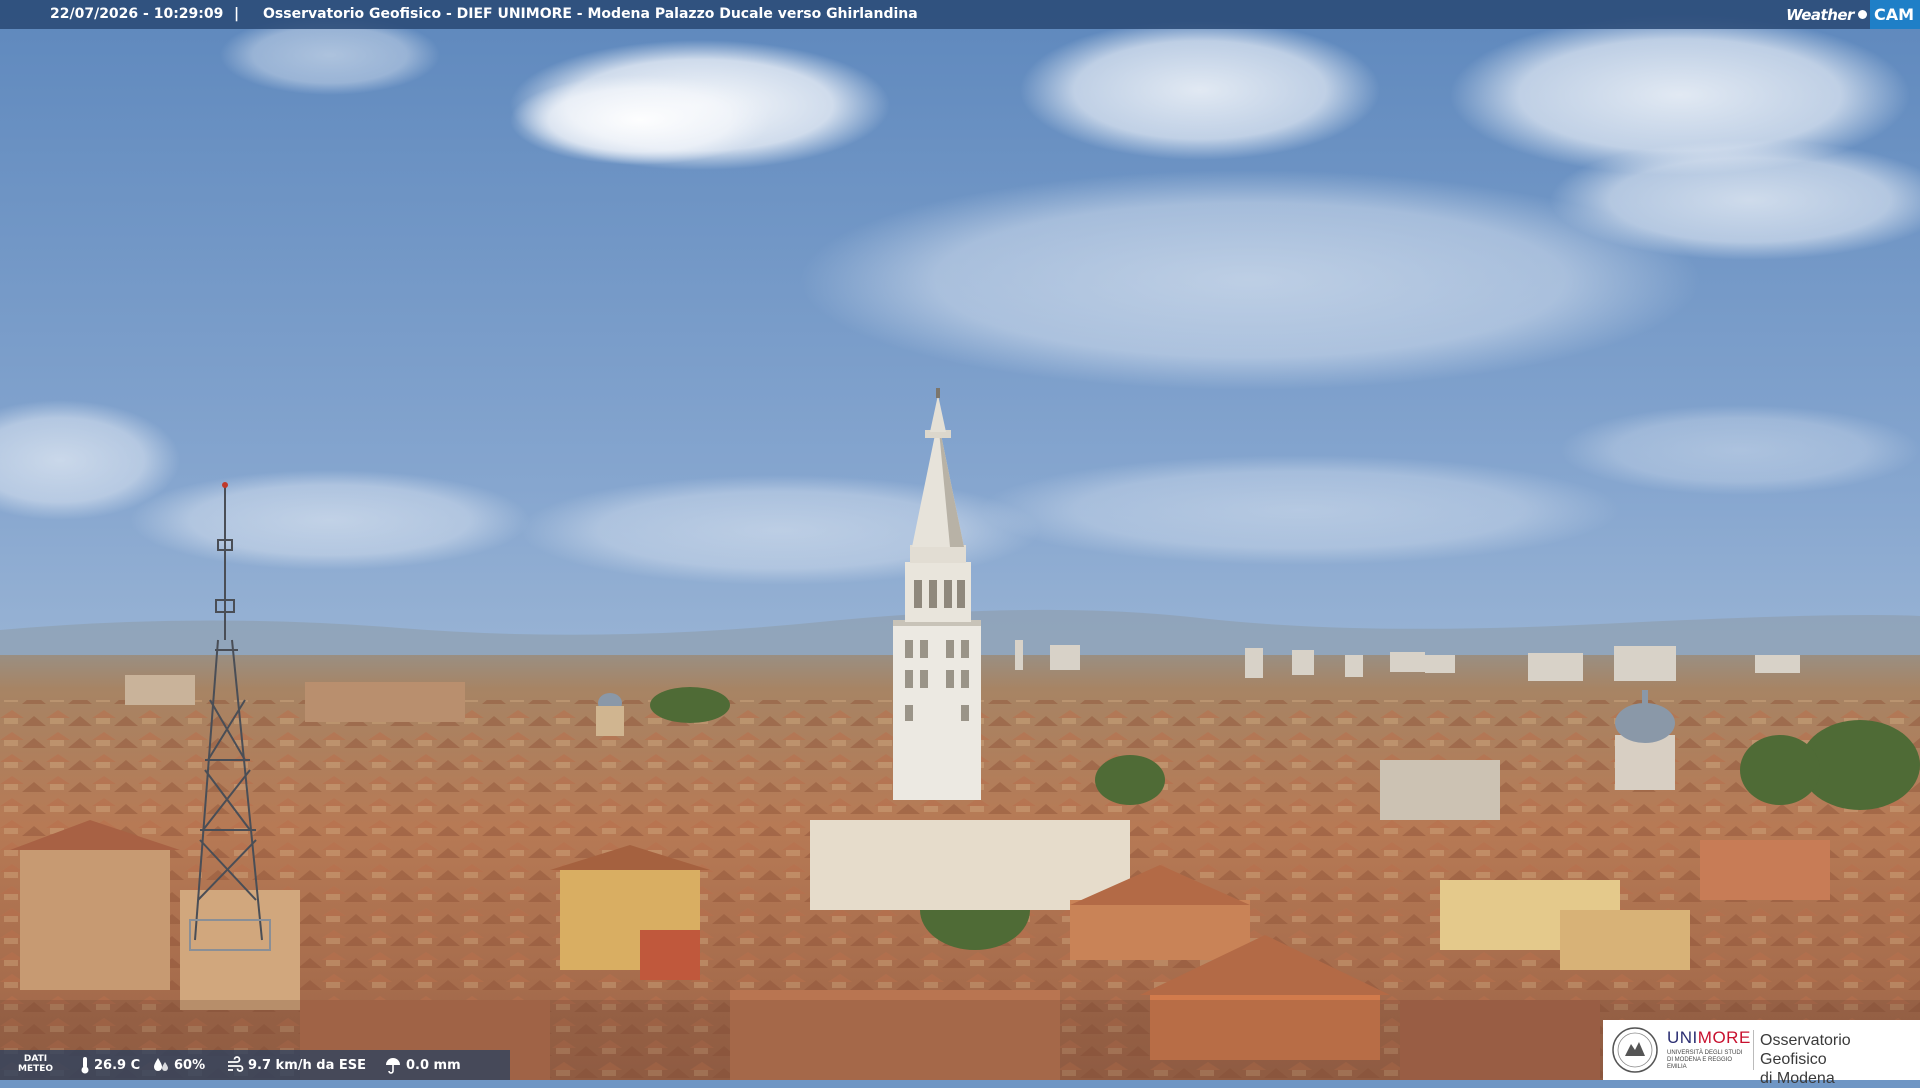 The width and height of the screenshot is (1920, 1088). What do you see at coordinates (393, 1066) in the screenshot?
I see `umbrella-icon` at bounding box center [393, 1066].